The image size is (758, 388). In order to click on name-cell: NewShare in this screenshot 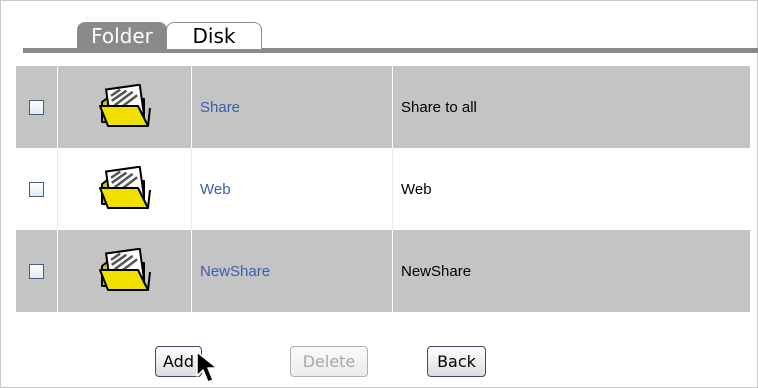, I will do `click(291, 271)`.